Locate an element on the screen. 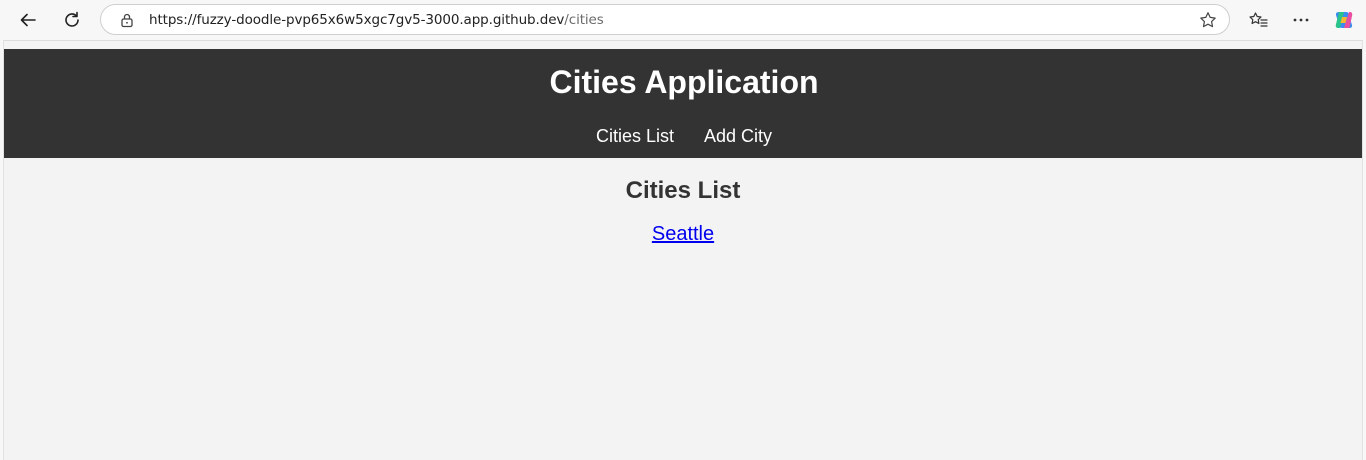 Image resolution: width=1366 pixels, height=460 pixels. copilot-button is located at coordinates (1344, 20).